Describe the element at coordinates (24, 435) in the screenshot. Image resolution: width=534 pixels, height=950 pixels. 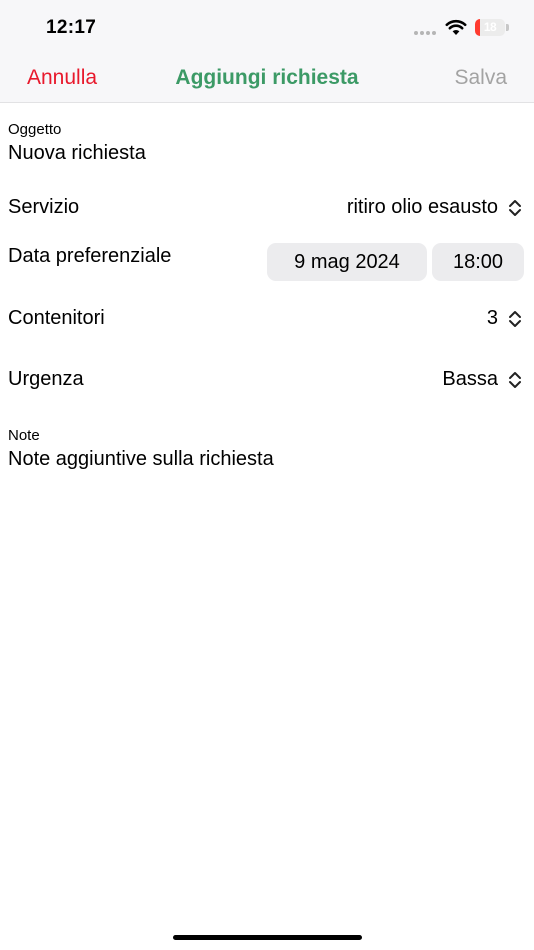
I see `notes-label: Note` at that location.